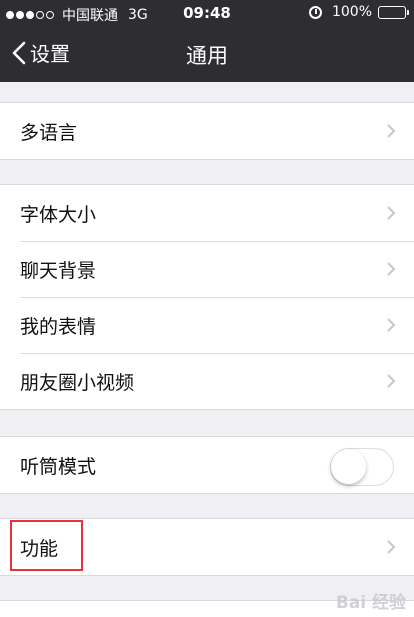  I want to click on row-label: 聊天背景, so click(58, 270).